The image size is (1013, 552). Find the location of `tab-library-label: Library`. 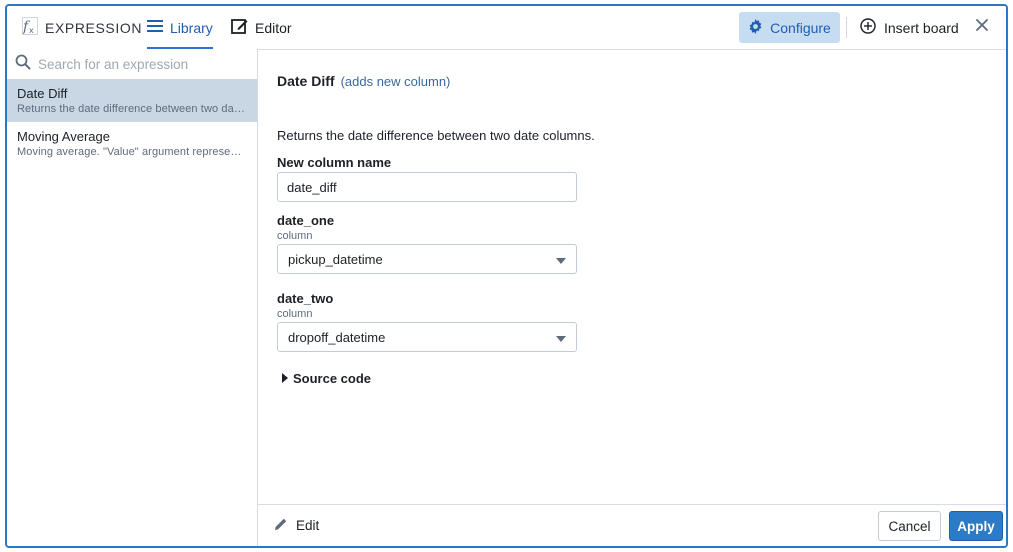

tab-library-label: Library is located at coordinates (191, 27).